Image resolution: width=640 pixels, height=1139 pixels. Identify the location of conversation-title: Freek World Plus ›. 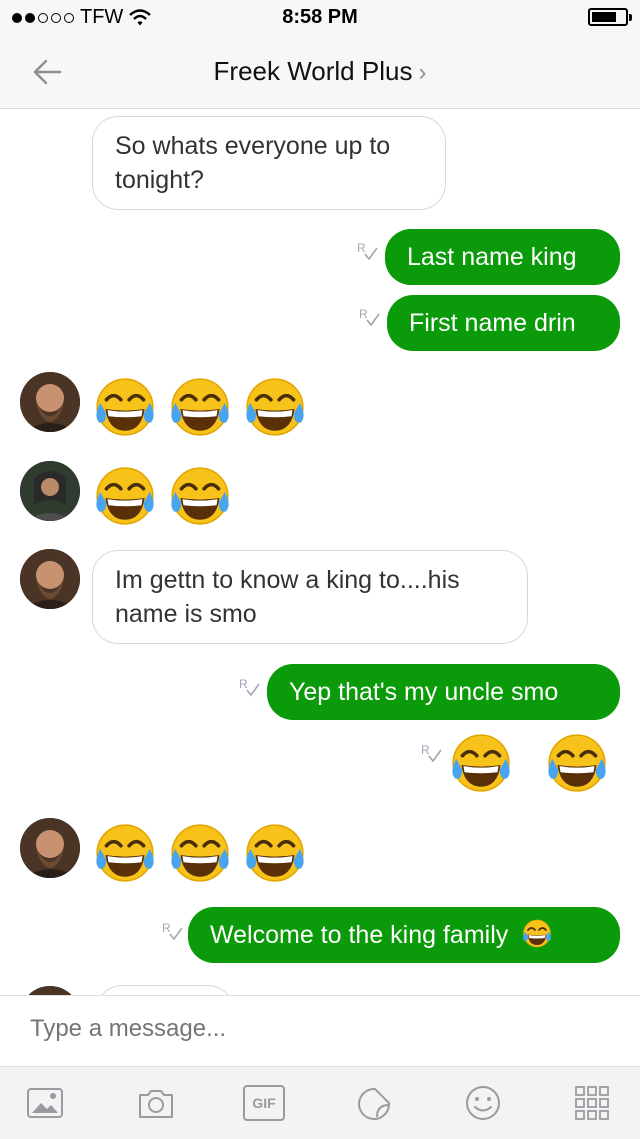
(320, 71).